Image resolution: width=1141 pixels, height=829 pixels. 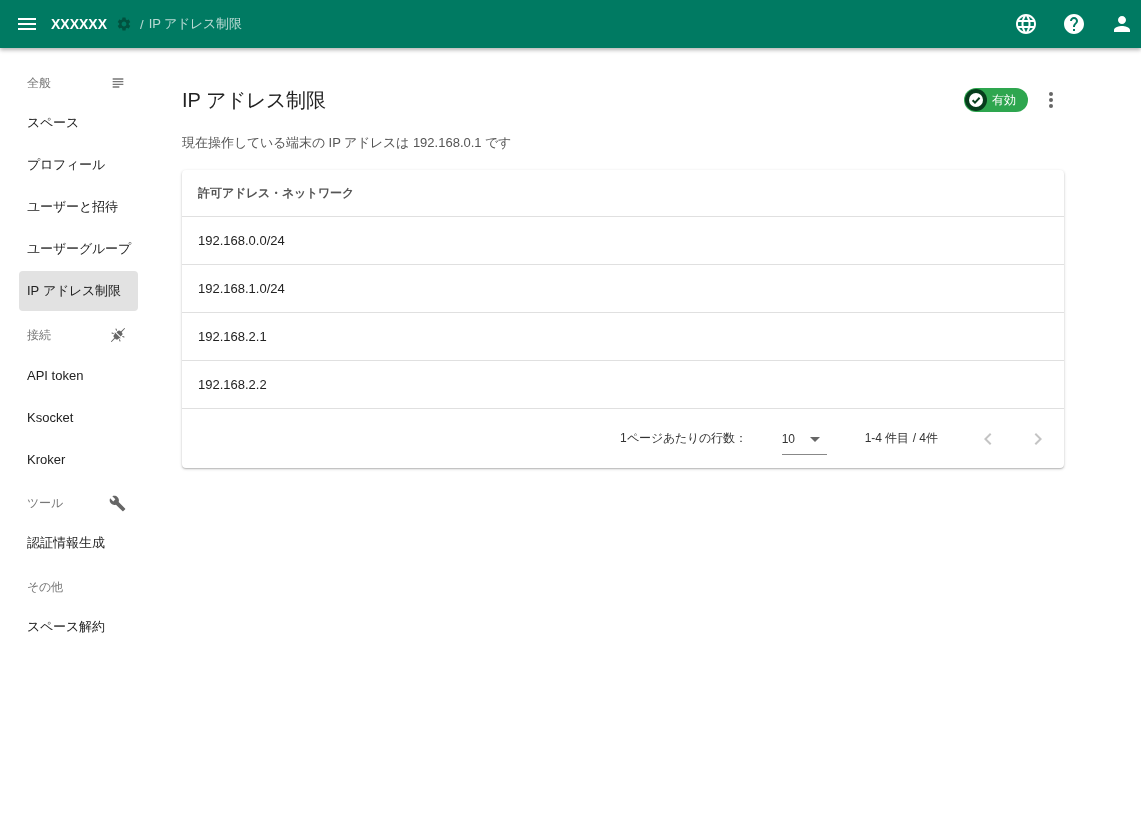 What do you see at coordinates (241, 240) in the screenshot?
I see `table-cell-text: 192.168.0.0/24` at bounding box center [241, 240].